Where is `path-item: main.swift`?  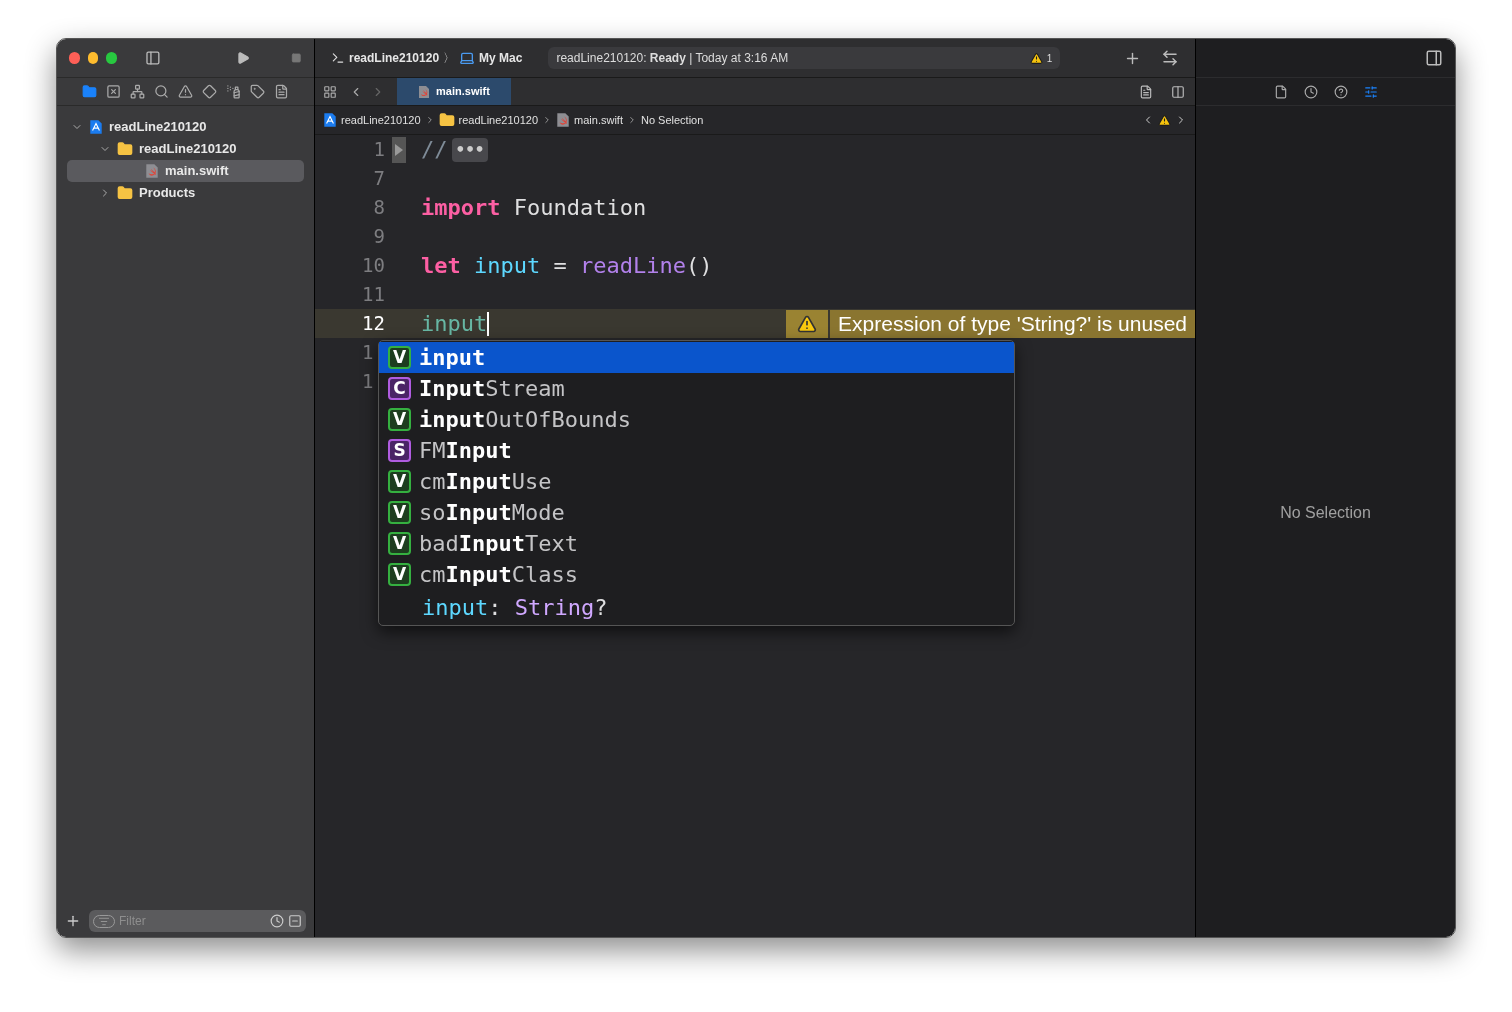 path-item: main.swift is located at coordinates (598, 120).